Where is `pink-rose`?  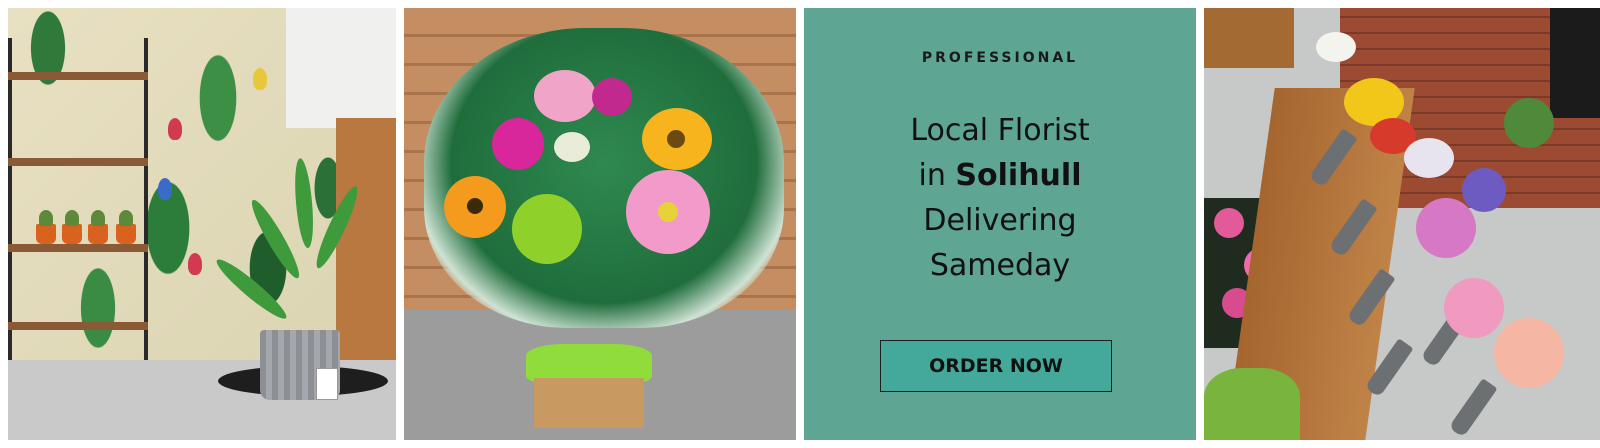 pink-rose is located at coordinates (565, 96).